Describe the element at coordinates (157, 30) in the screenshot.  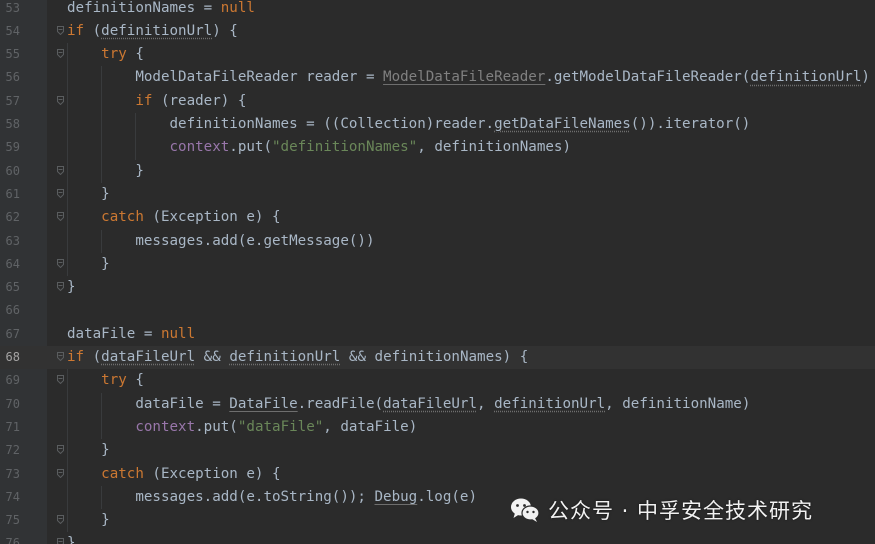
I see `code-token: definitionUrl` at that location.